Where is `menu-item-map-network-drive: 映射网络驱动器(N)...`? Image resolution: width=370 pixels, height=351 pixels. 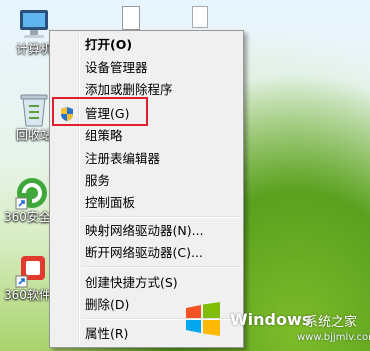 menu-item-map-network-drive: 映射网络驱动器(N)... is located at coordinates (146, 231).